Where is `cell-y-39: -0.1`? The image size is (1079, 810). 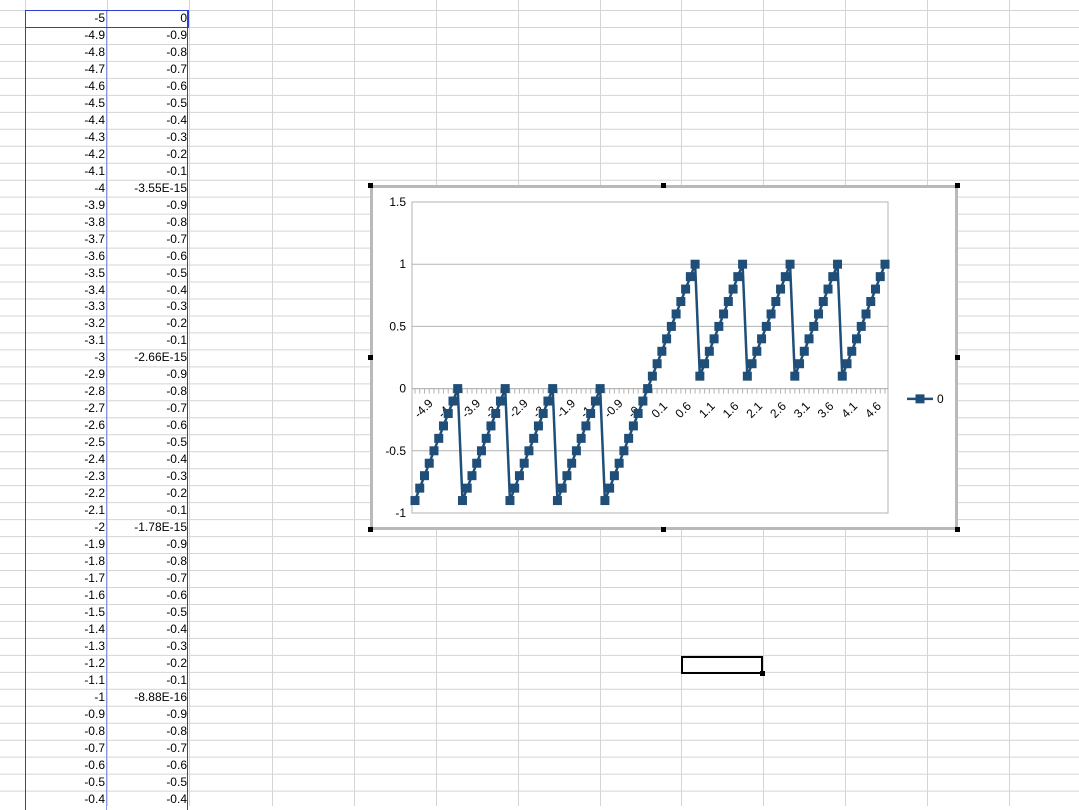
cell-y-39: -0.1 is located at coordinates (148, 680).